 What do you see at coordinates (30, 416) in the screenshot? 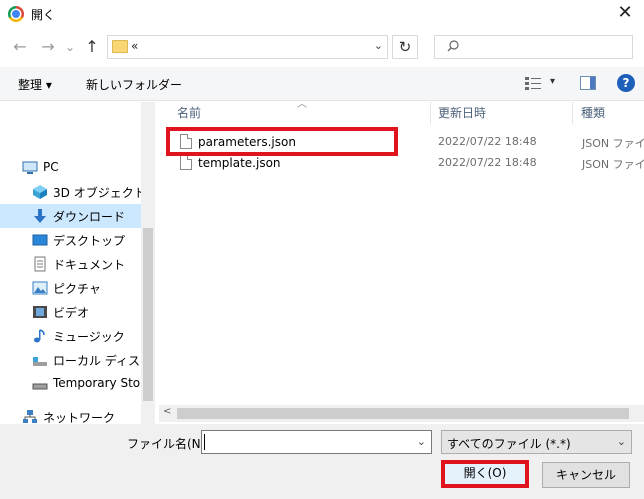
I see `network-icon` at bounding box center [30, 416].